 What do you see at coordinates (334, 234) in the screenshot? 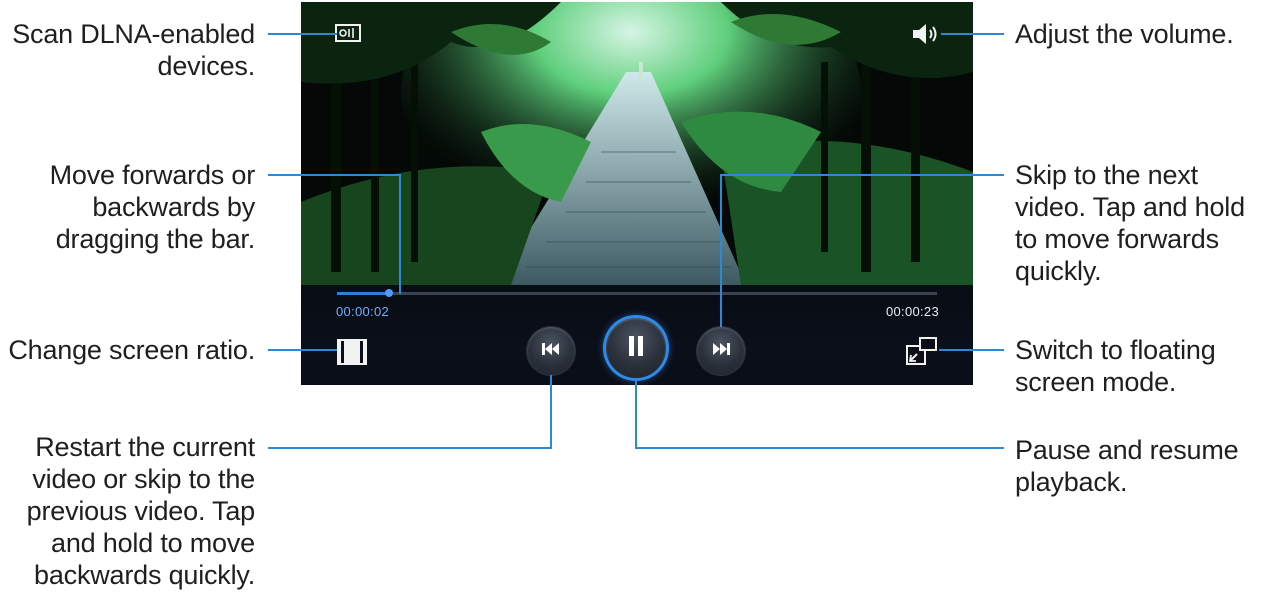
I see `leader-line-seek-bar` at bounding box center [334, 234].